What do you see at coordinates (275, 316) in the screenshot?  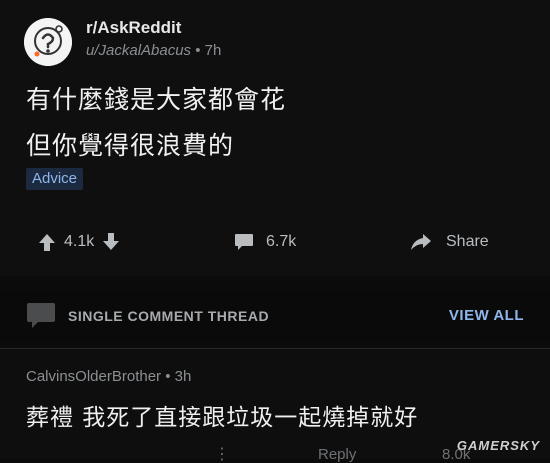 I see `single-comment-thread-bar: SINGLE COMMENT THREAD VIEW ALL` at bounding box center [275, 316].